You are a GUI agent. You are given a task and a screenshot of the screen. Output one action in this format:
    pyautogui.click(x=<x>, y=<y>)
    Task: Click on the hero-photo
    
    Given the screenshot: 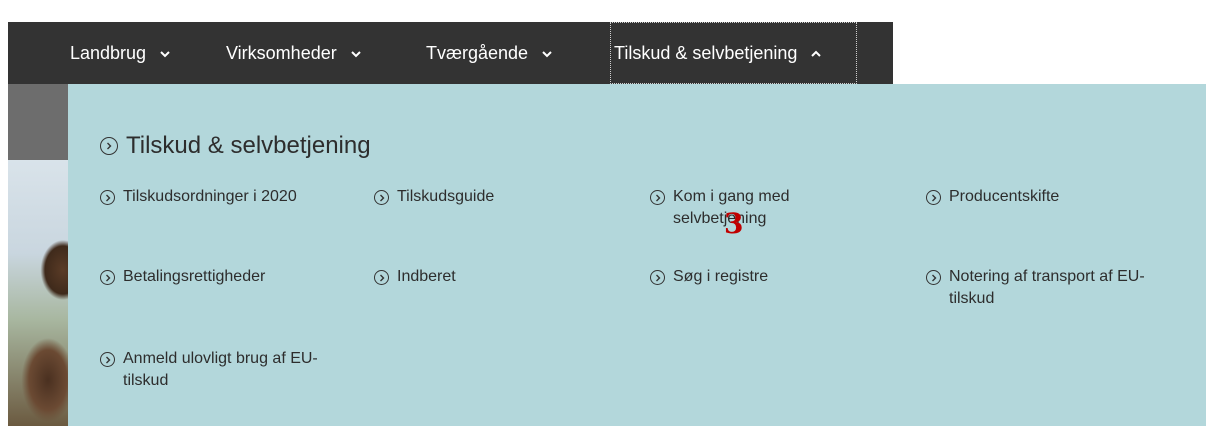 What is the action you would take?
    pyautogui.click(x=38, y=293)
    